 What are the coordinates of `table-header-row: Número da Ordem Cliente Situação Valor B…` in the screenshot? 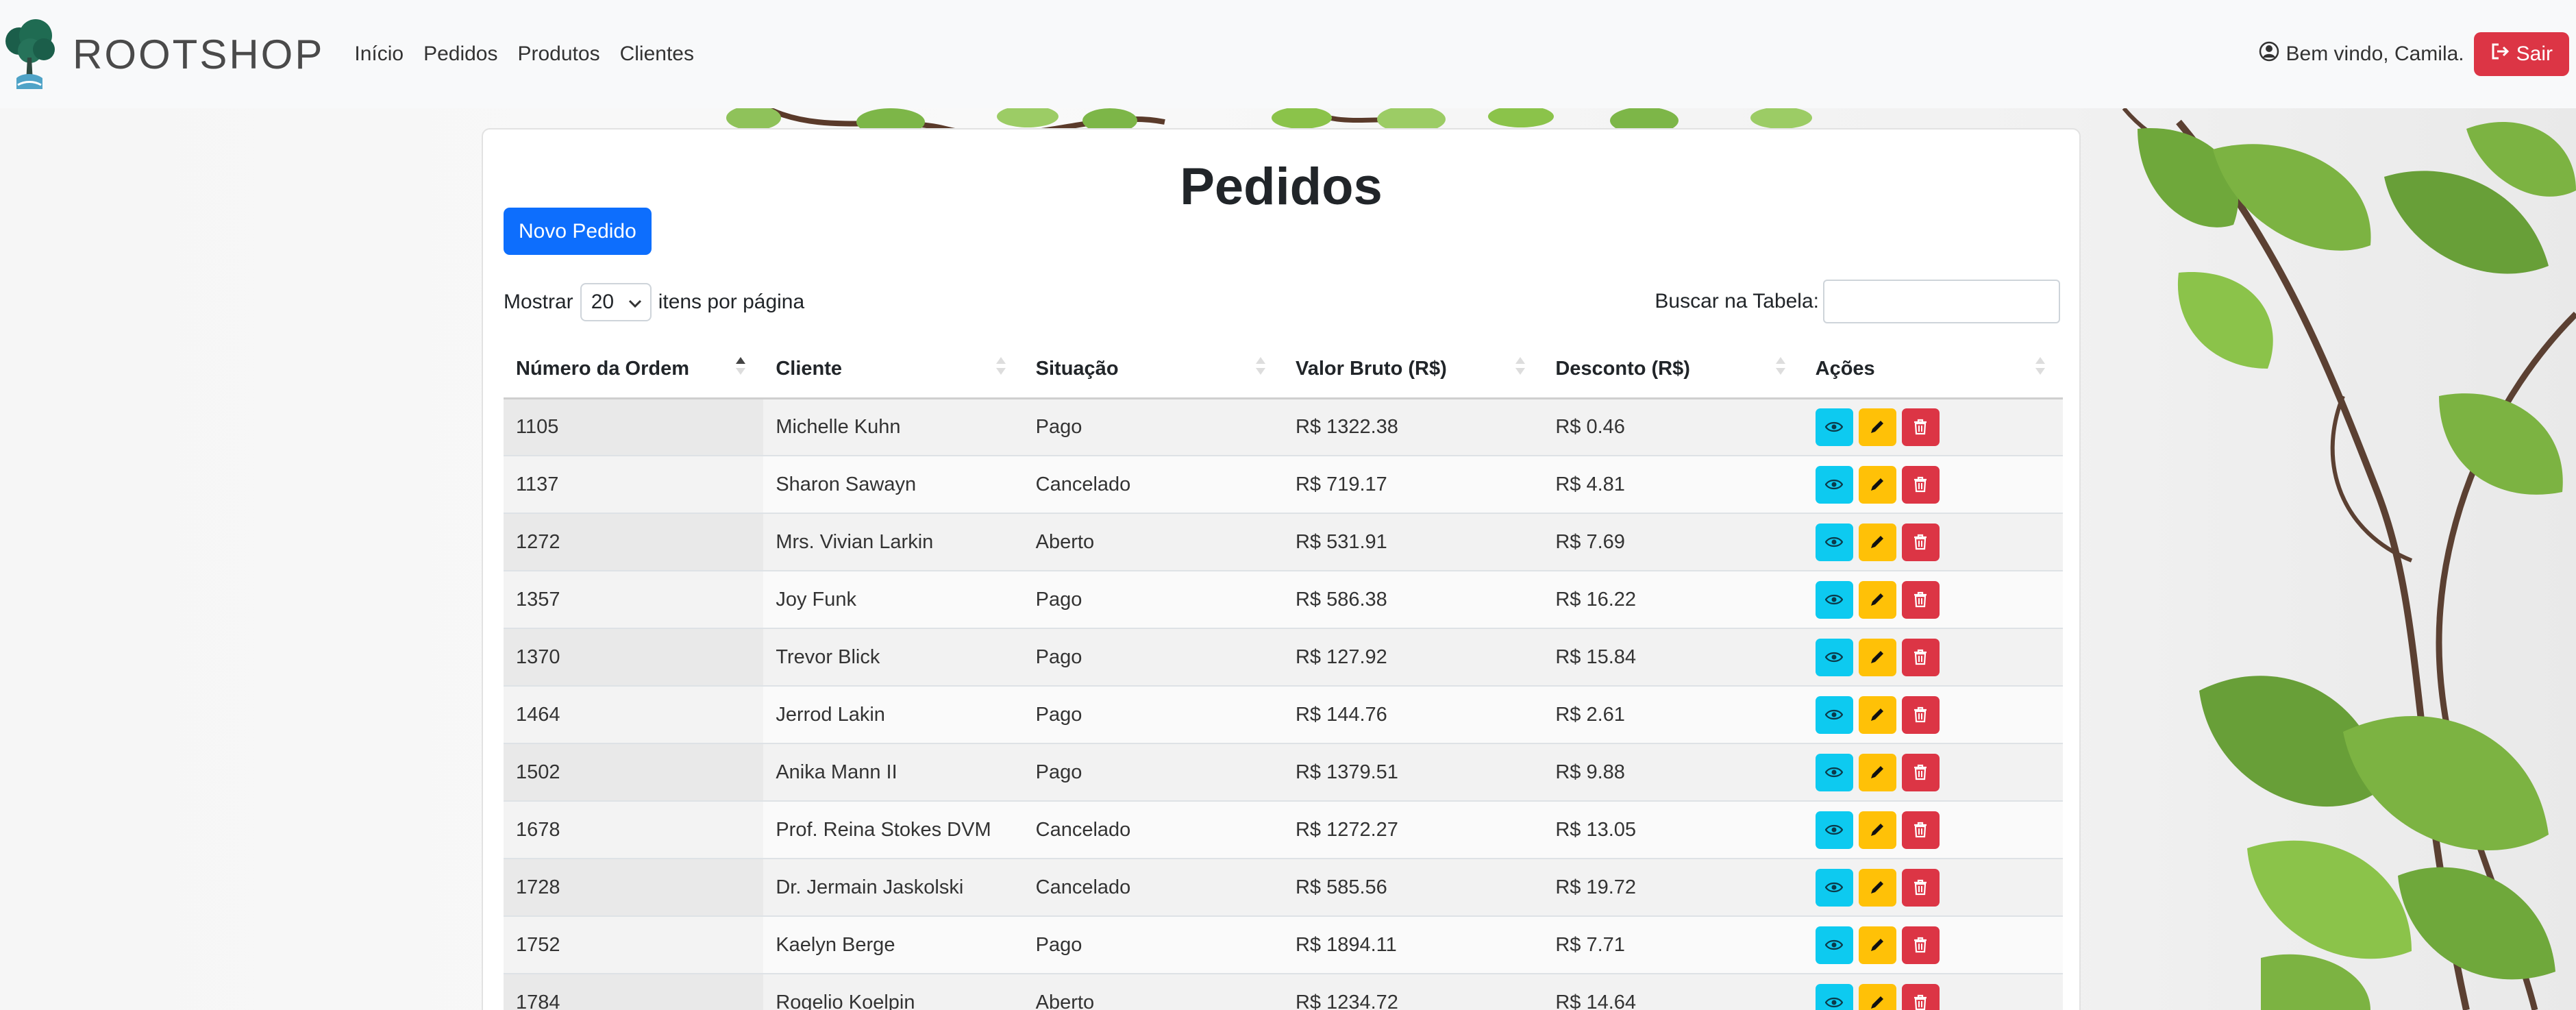 It's located at (1283, 370).